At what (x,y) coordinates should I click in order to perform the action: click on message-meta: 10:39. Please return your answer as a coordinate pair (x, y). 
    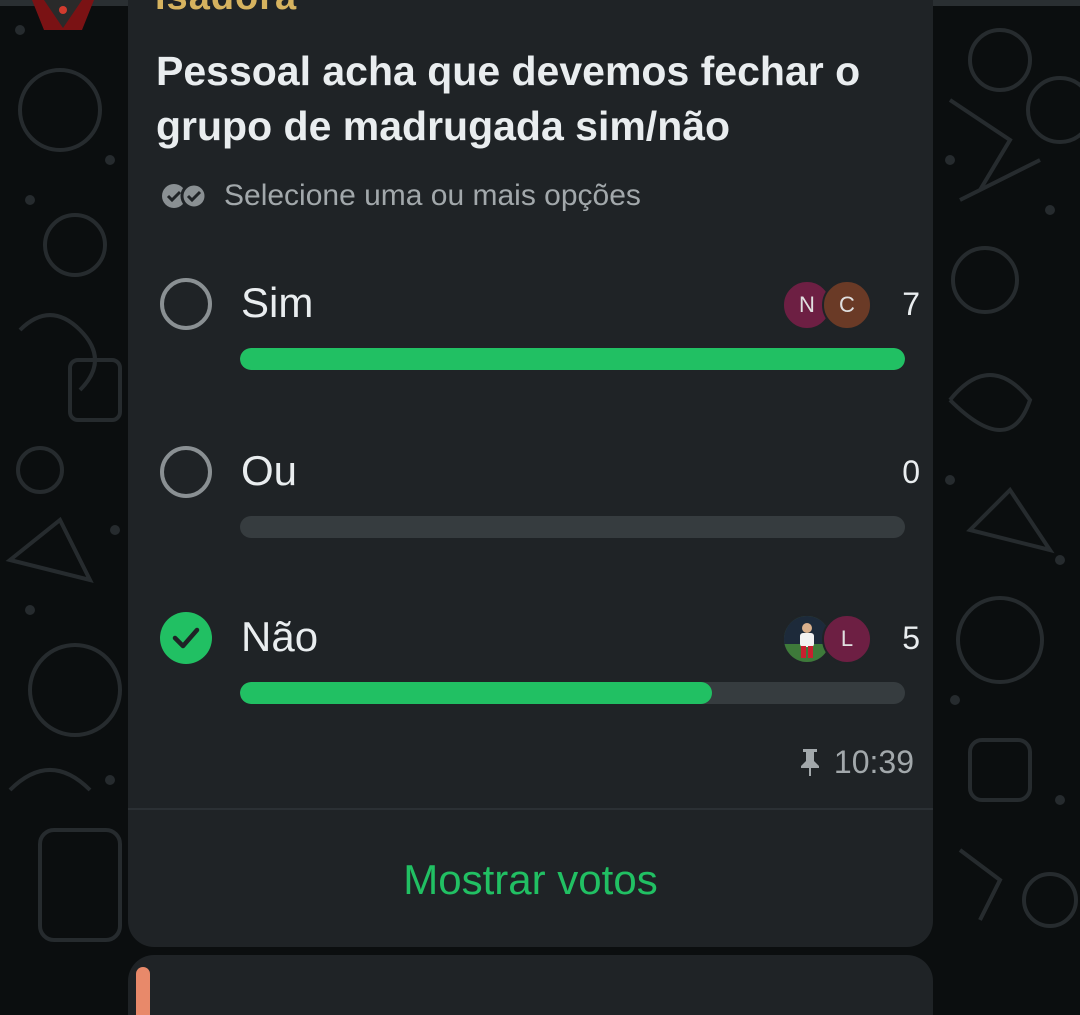
    Looking at the image, I should click on (856, 762).